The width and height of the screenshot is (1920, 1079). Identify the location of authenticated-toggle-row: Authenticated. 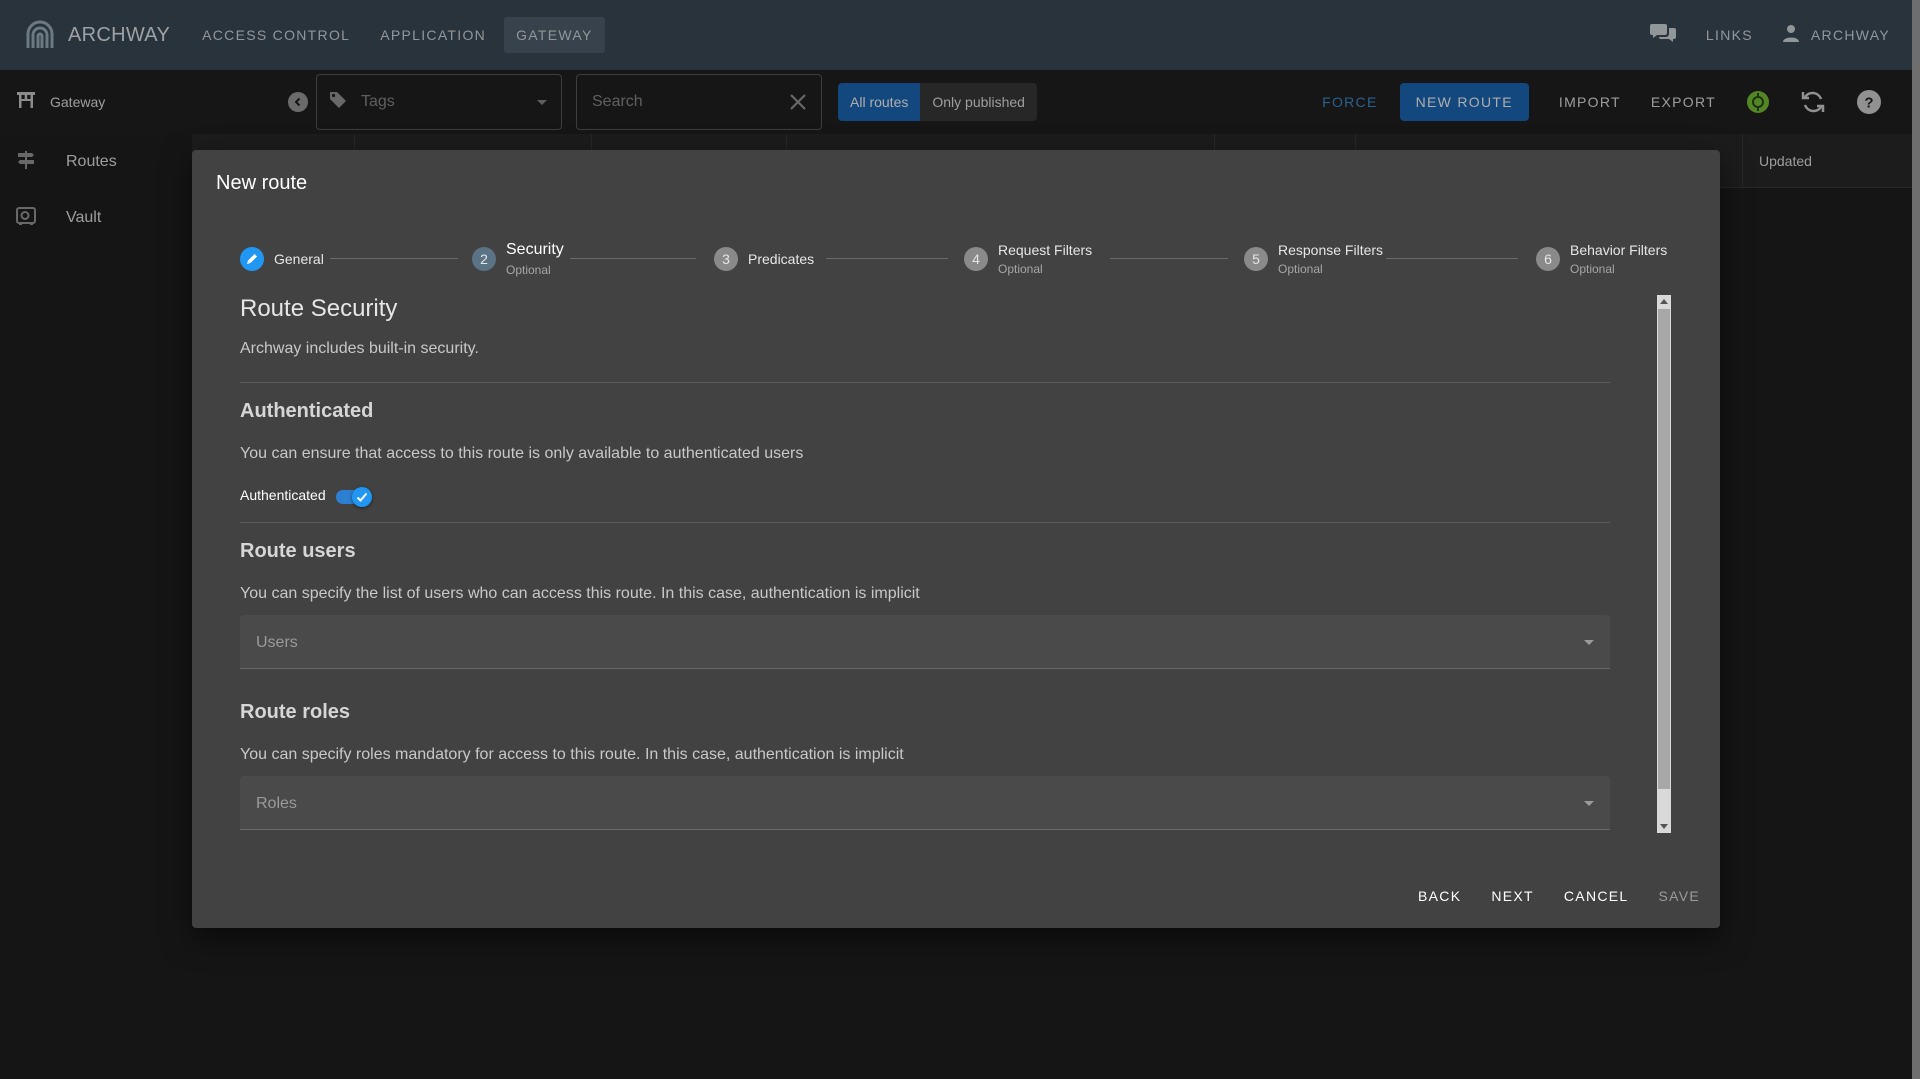
(306, 496).